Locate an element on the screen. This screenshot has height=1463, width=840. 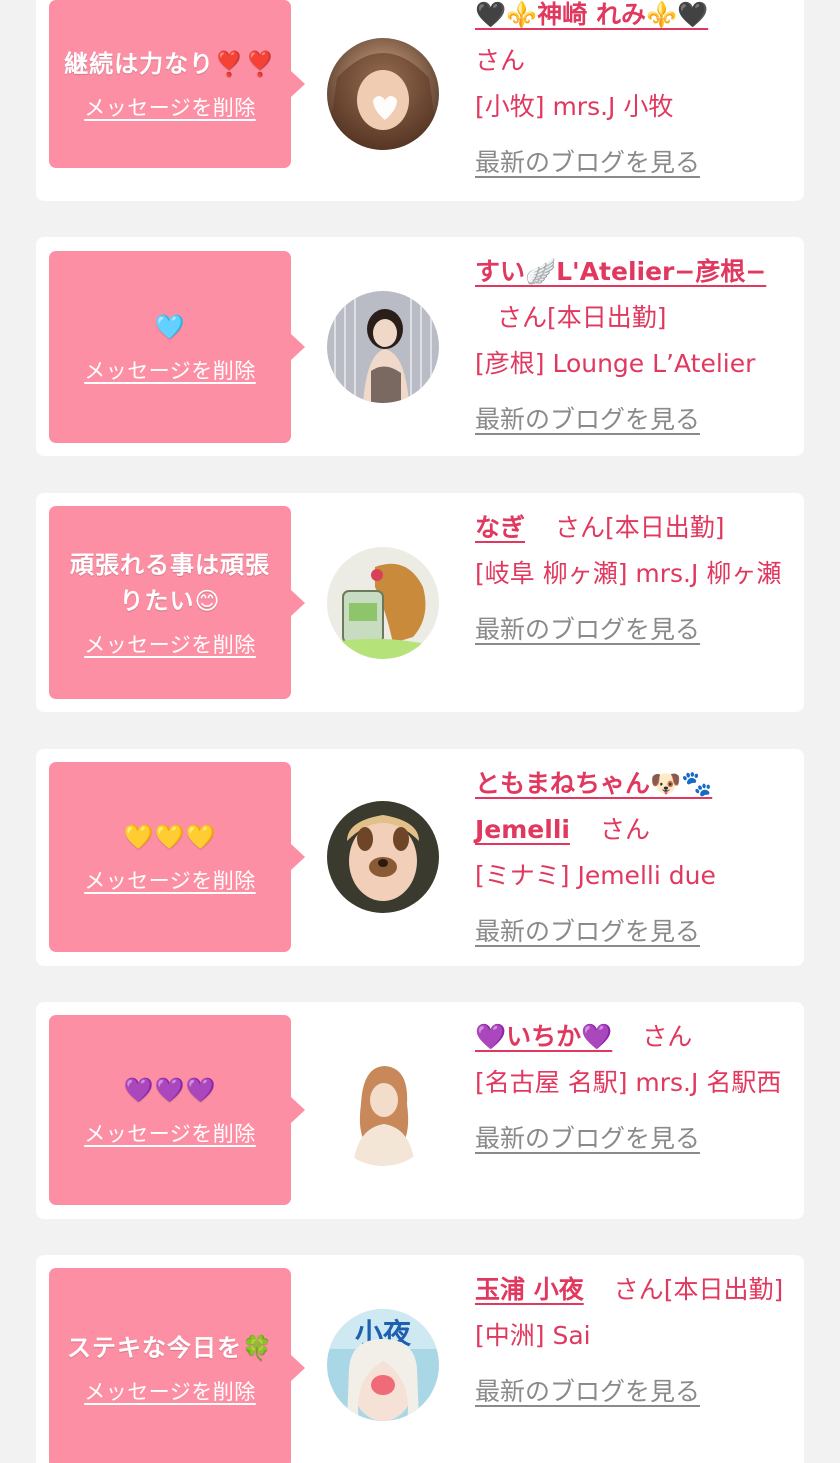
shop-name: [小牧] mrs.J 小牧 is located at coordinates (574, 106).